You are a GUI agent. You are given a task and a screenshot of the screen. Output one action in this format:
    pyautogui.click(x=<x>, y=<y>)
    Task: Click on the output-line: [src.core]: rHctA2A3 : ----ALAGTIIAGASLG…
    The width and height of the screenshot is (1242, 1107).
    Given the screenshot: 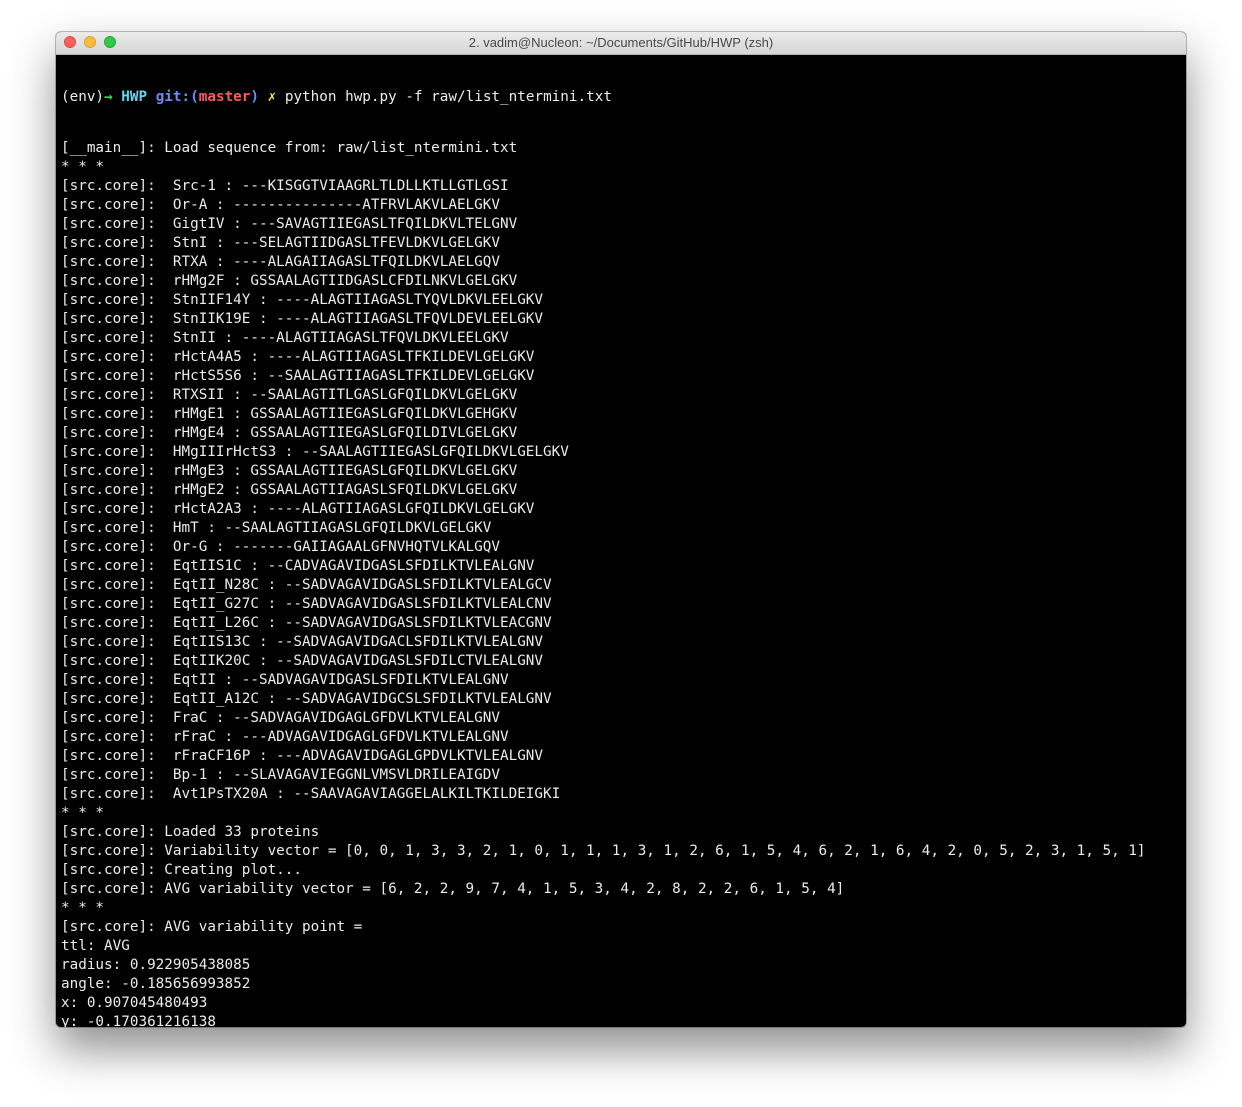 What is the action you would take?
    pyautogui.click(x=298, y=509)
    